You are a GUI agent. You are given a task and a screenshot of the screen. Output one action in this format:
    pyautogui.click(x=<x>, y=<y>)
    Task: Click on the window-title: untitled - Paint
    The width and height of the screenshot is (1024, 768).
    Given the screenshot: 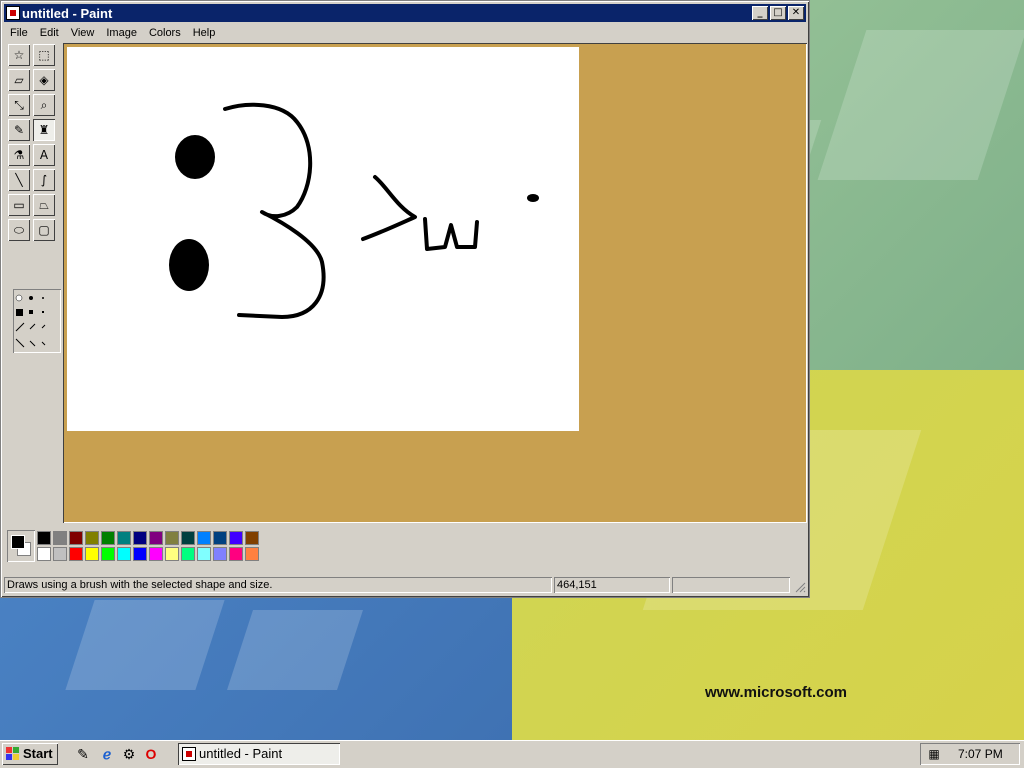 What is the action you would take?
    pyautogui.click(x=67, y=13)
    